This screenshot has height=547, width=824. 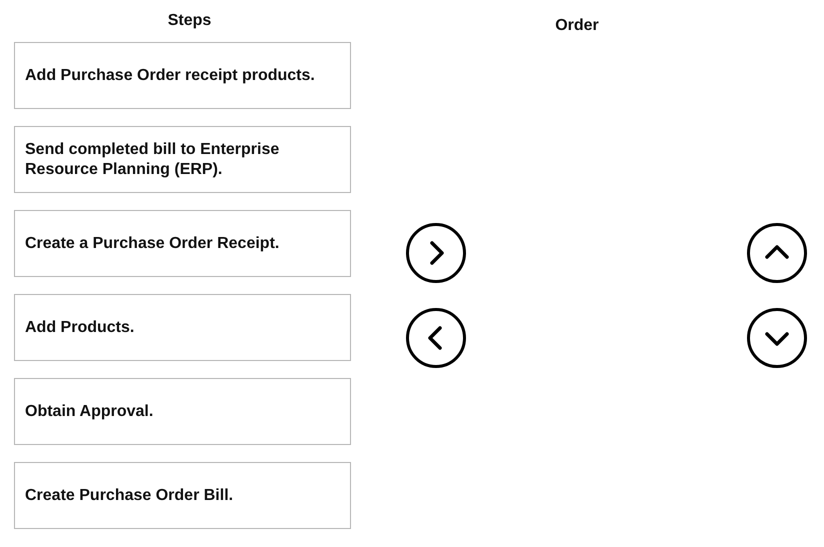 What do you see at coordinates (182, 75) in the screenshot?
I see `step-card: Add Purchase Order receipt products.` at bounding box center [182, 75].